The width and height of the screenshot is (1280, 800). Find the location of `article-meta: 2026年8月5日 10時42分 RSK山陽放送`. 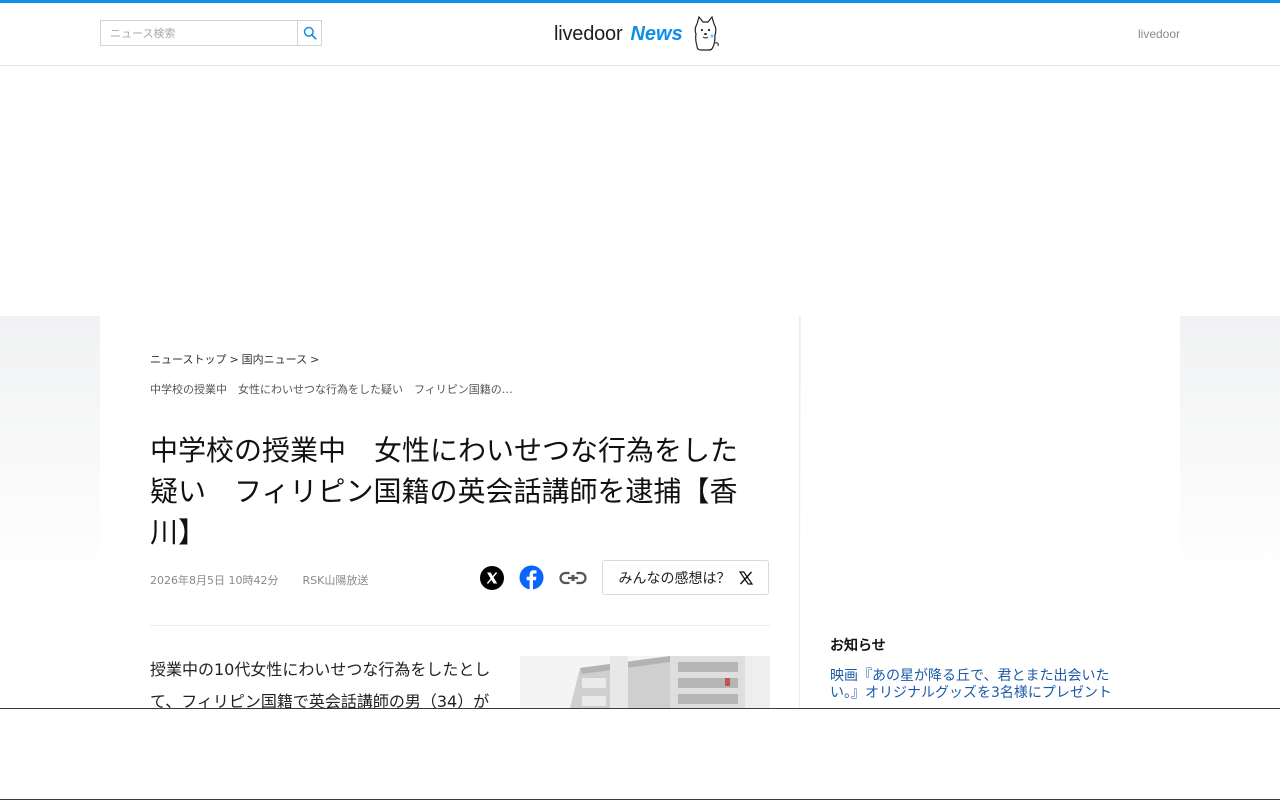

article-meta: 2026年8月5日 10時42分 RSK山陽放送 is located at coordinates (259, 580).